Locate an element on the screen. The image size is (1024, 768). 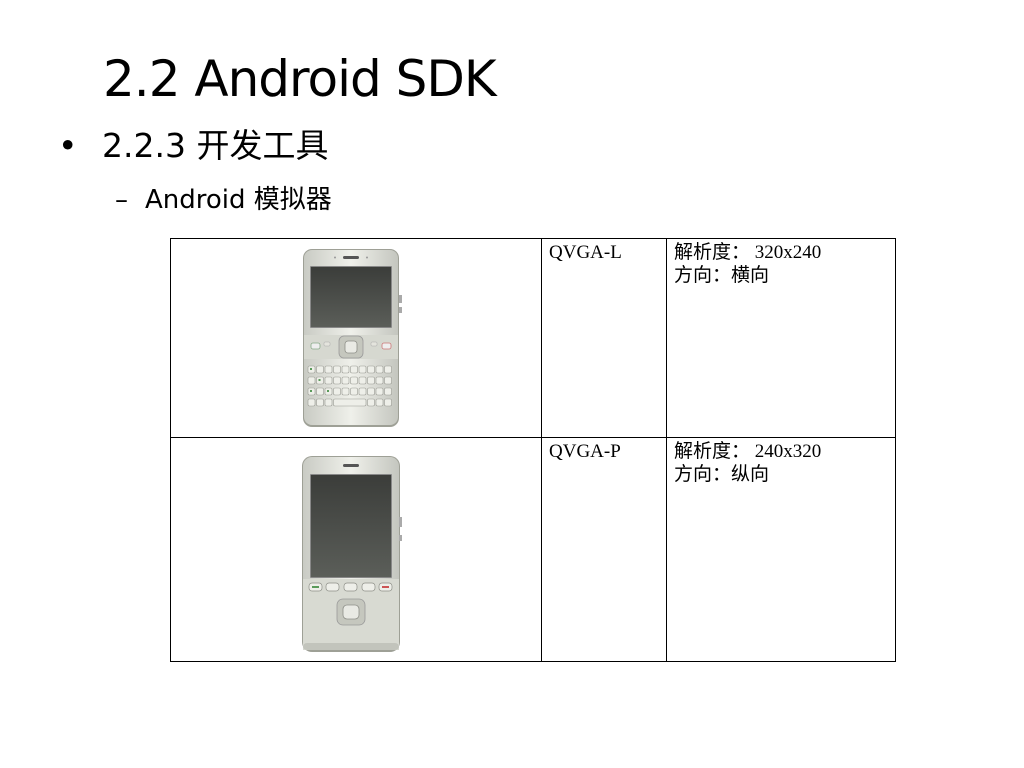
skin-name-cell: QVGA-L is located at coordinates (604, 338).